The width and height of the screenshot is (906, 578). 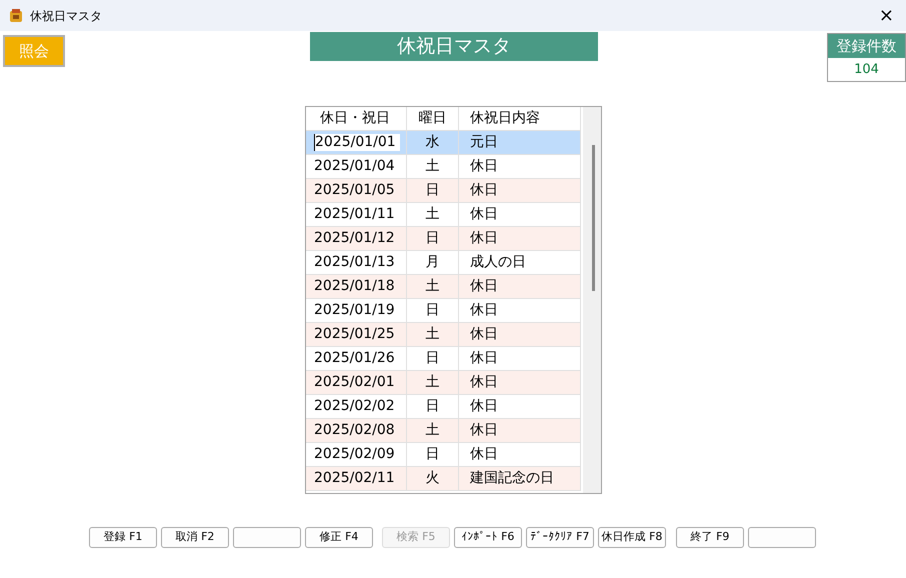 I want to click on table-cell: 2025/01/05, so click(x=354, y=190).